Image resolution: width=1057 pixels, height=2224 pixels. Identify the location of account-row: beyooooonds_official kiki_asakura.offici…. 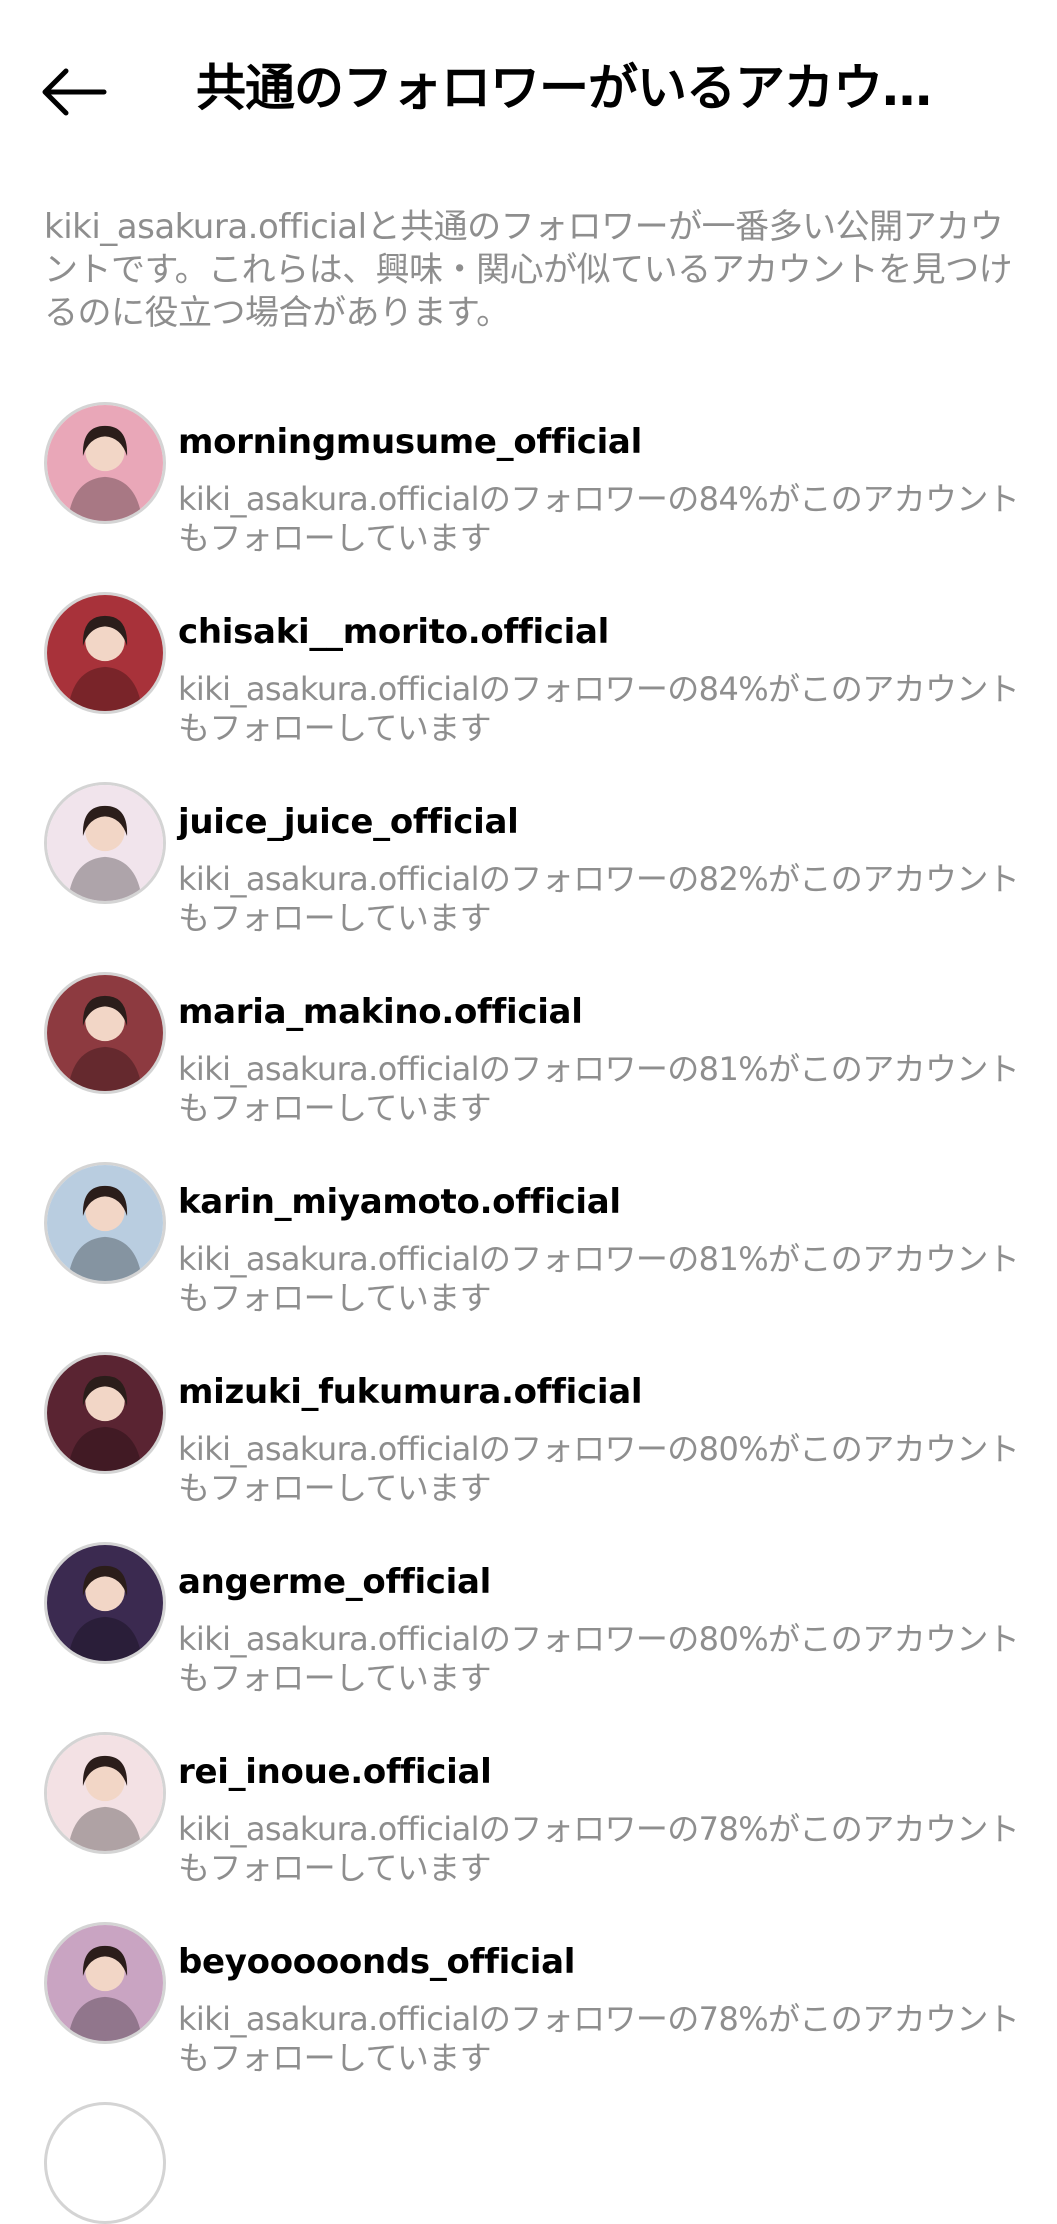
(528, 2009).